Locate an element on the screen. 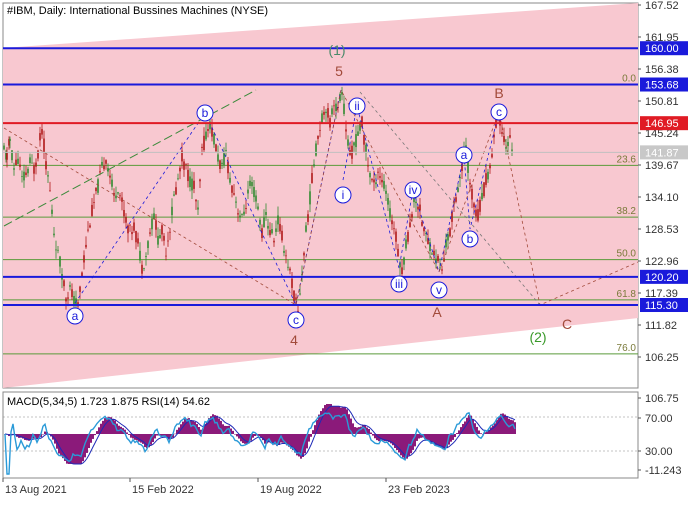 The height and width of the screenshot is (505, 700). wave-label: iv is located at coordinates (413, 190).